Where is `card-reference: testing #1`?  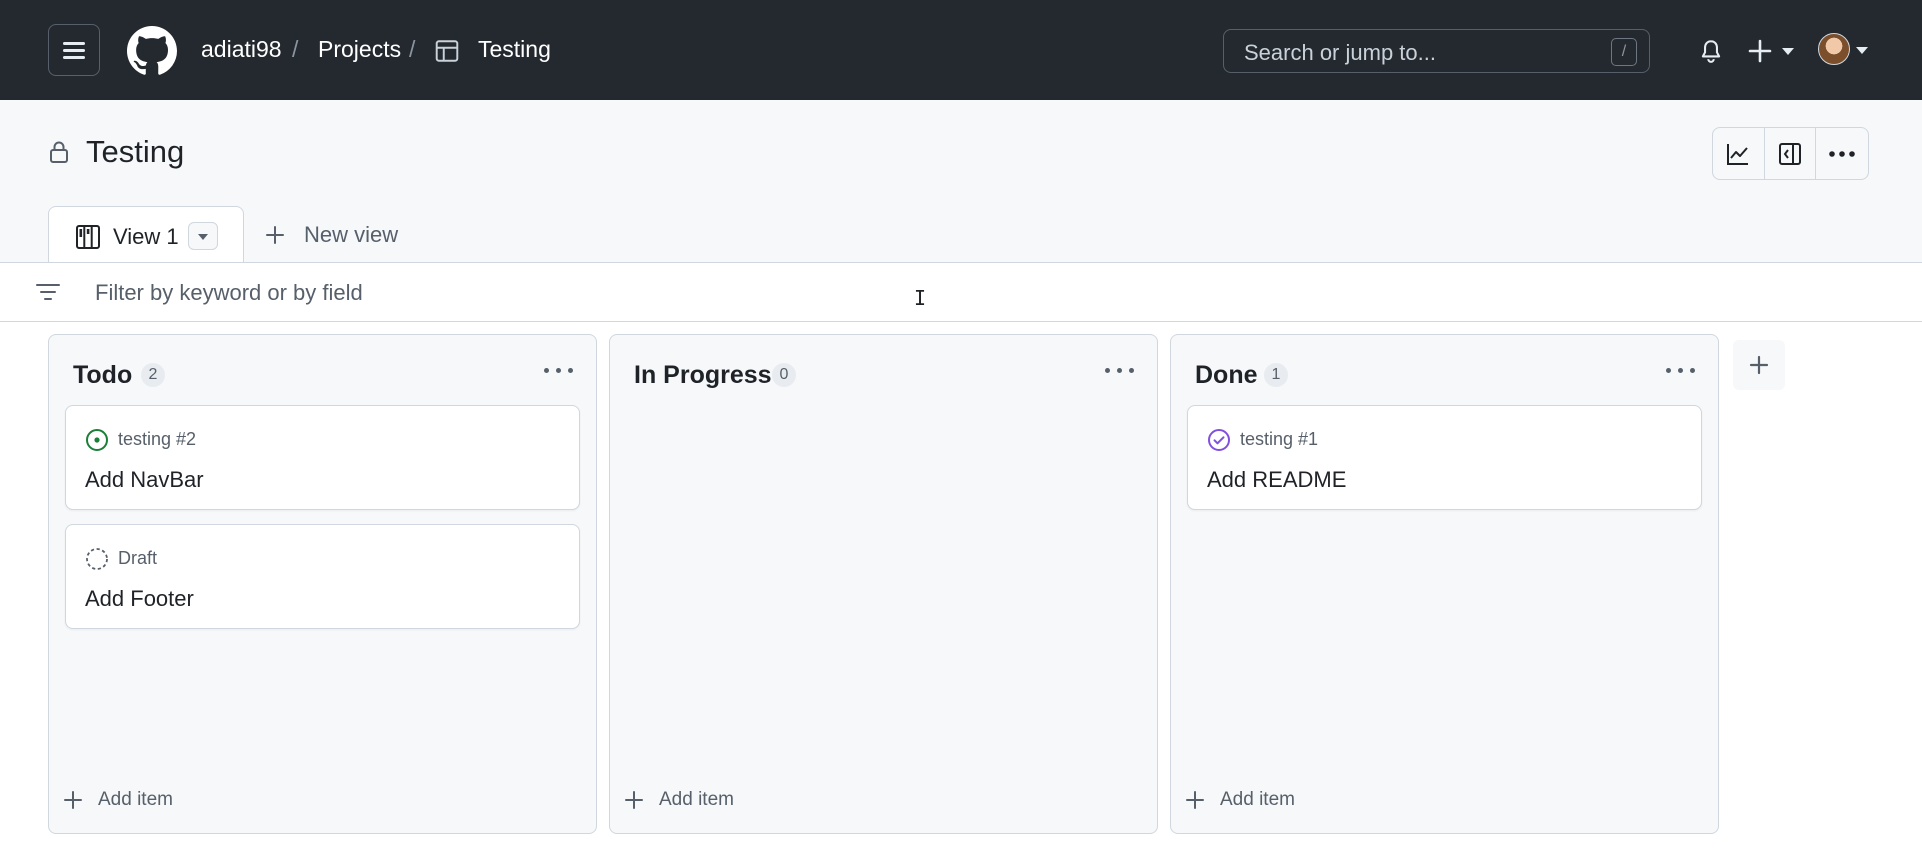
card-reference: testing #1 is located at coordinates (1279, 439).